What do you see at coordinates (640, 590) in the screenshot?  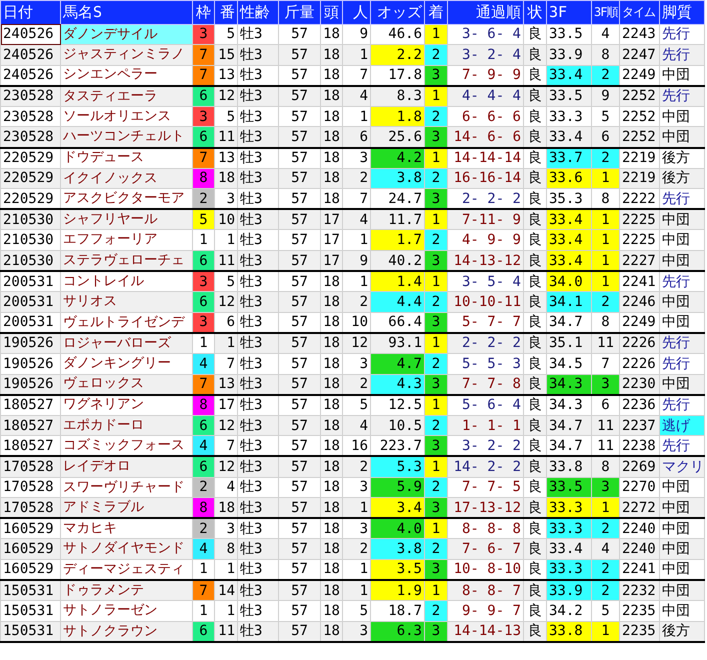 I see `table-cell: 2232` at bounding box center [640, 590].